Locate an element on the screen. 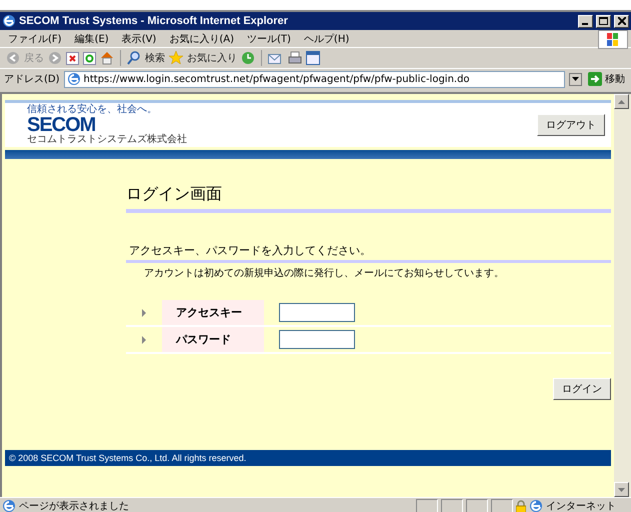 Image resolution: width=631 pixels, height=512 pixels. address-label: アドレス(D) is located at coordinates (32, 79).